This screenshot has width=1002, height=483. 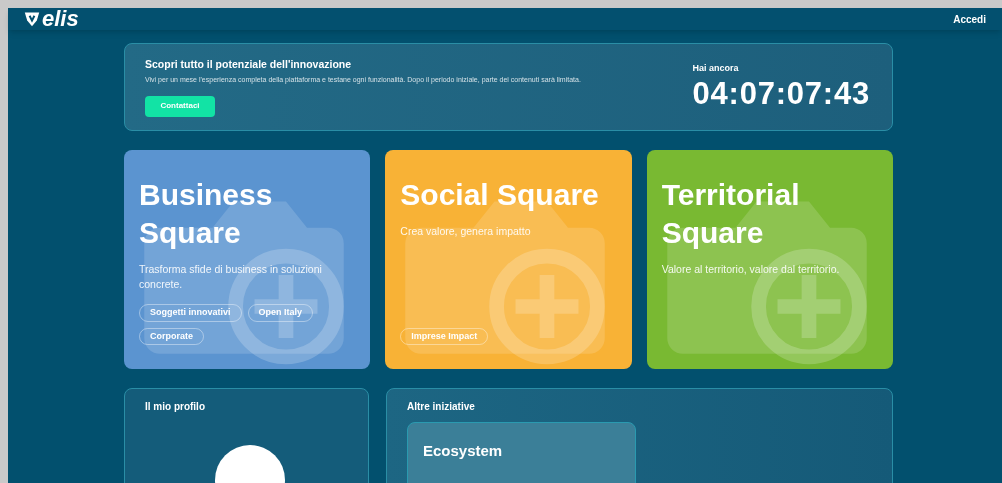 What do you see at coordinates (500, 195) in the screenshot?
I see `square-title: Social Square` at bounding box center [500, 195].